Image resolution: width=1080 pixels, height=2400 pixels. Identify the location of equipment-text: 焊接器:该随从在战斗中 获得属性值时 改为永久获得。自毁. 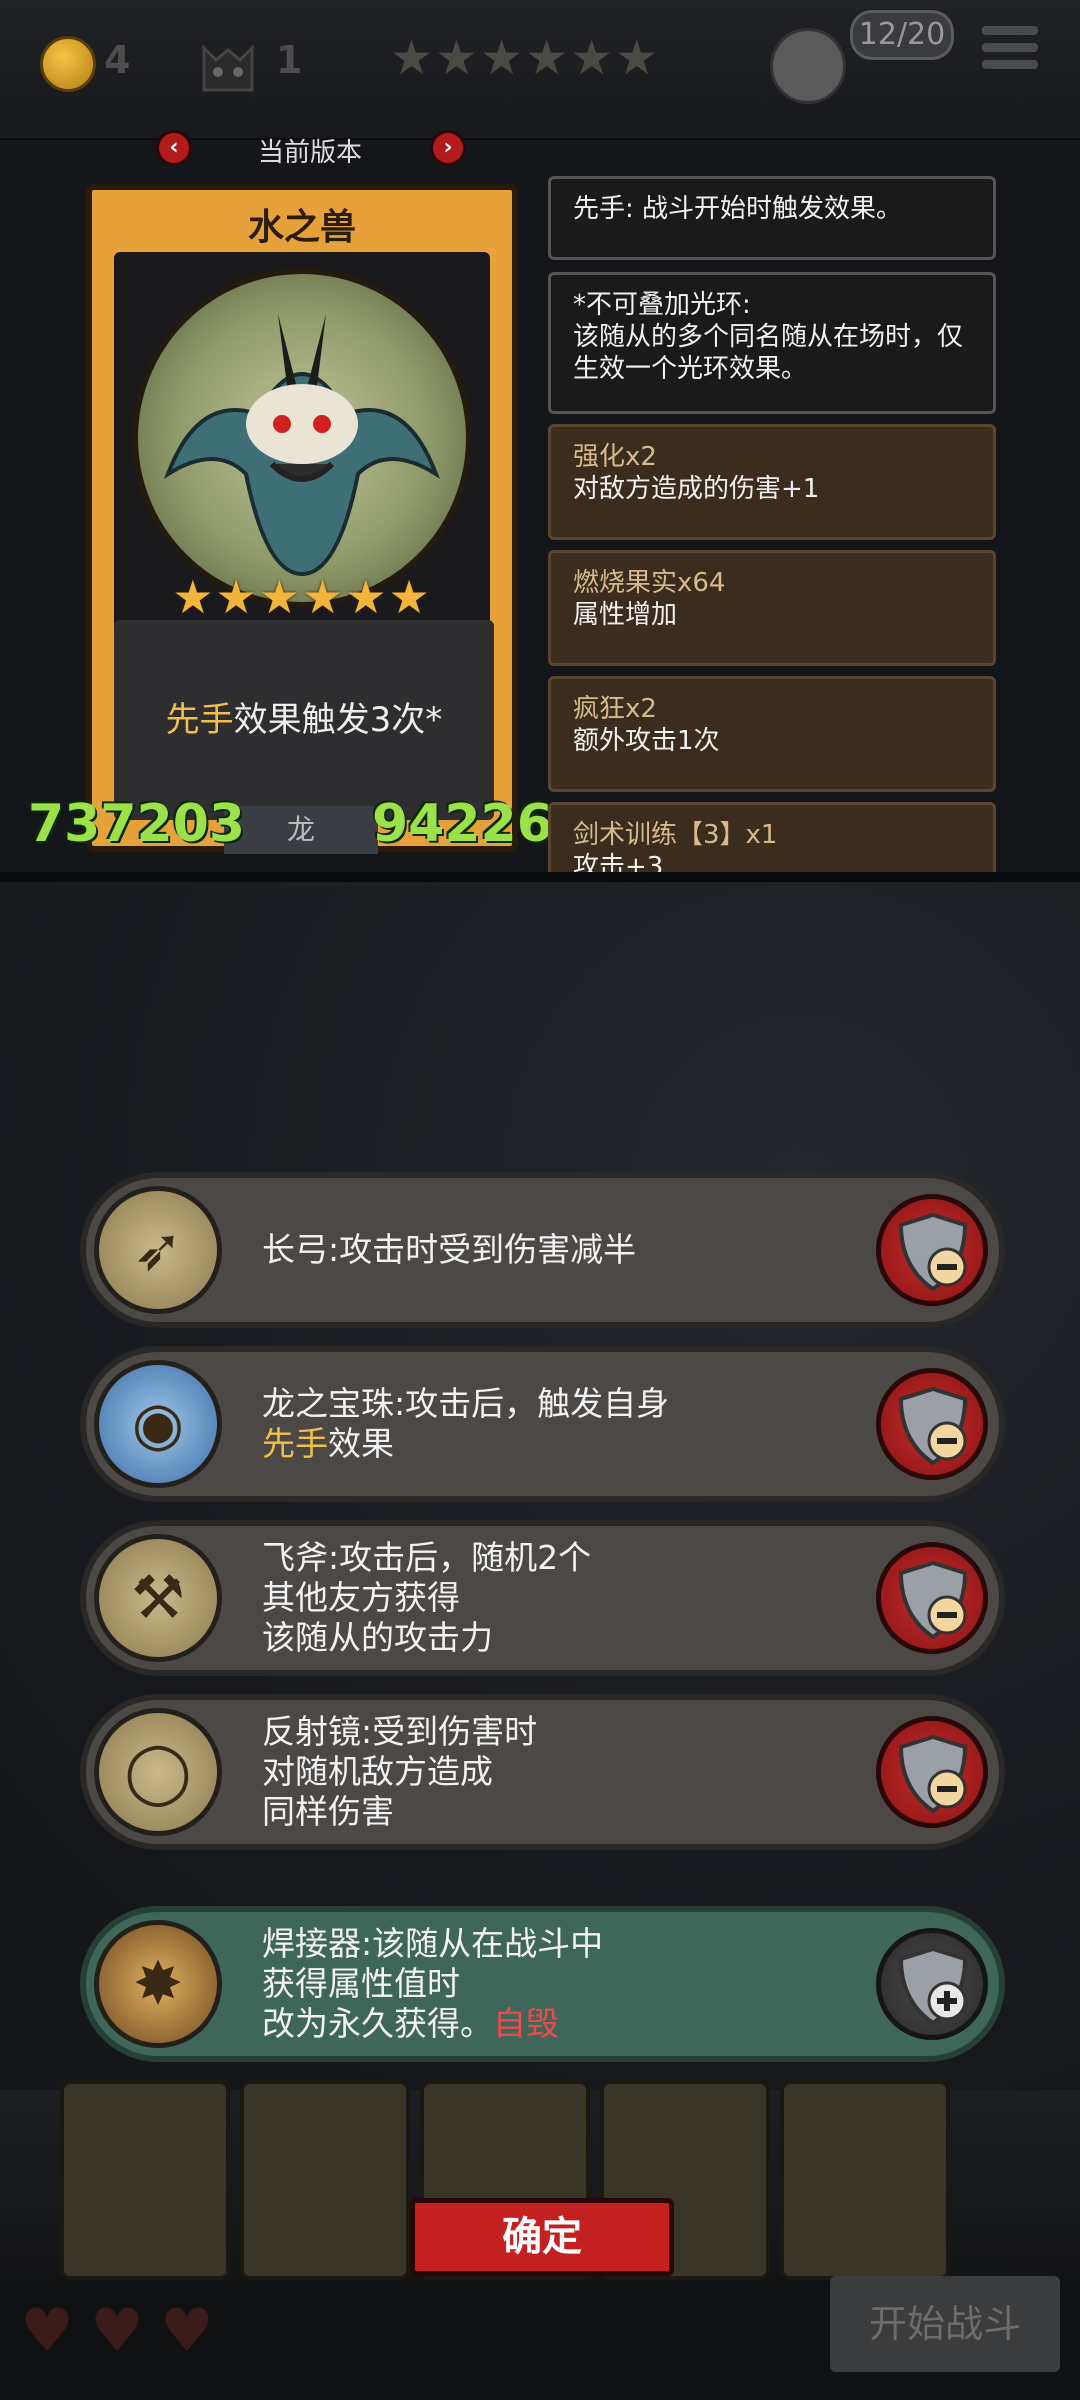
(562, 1984).